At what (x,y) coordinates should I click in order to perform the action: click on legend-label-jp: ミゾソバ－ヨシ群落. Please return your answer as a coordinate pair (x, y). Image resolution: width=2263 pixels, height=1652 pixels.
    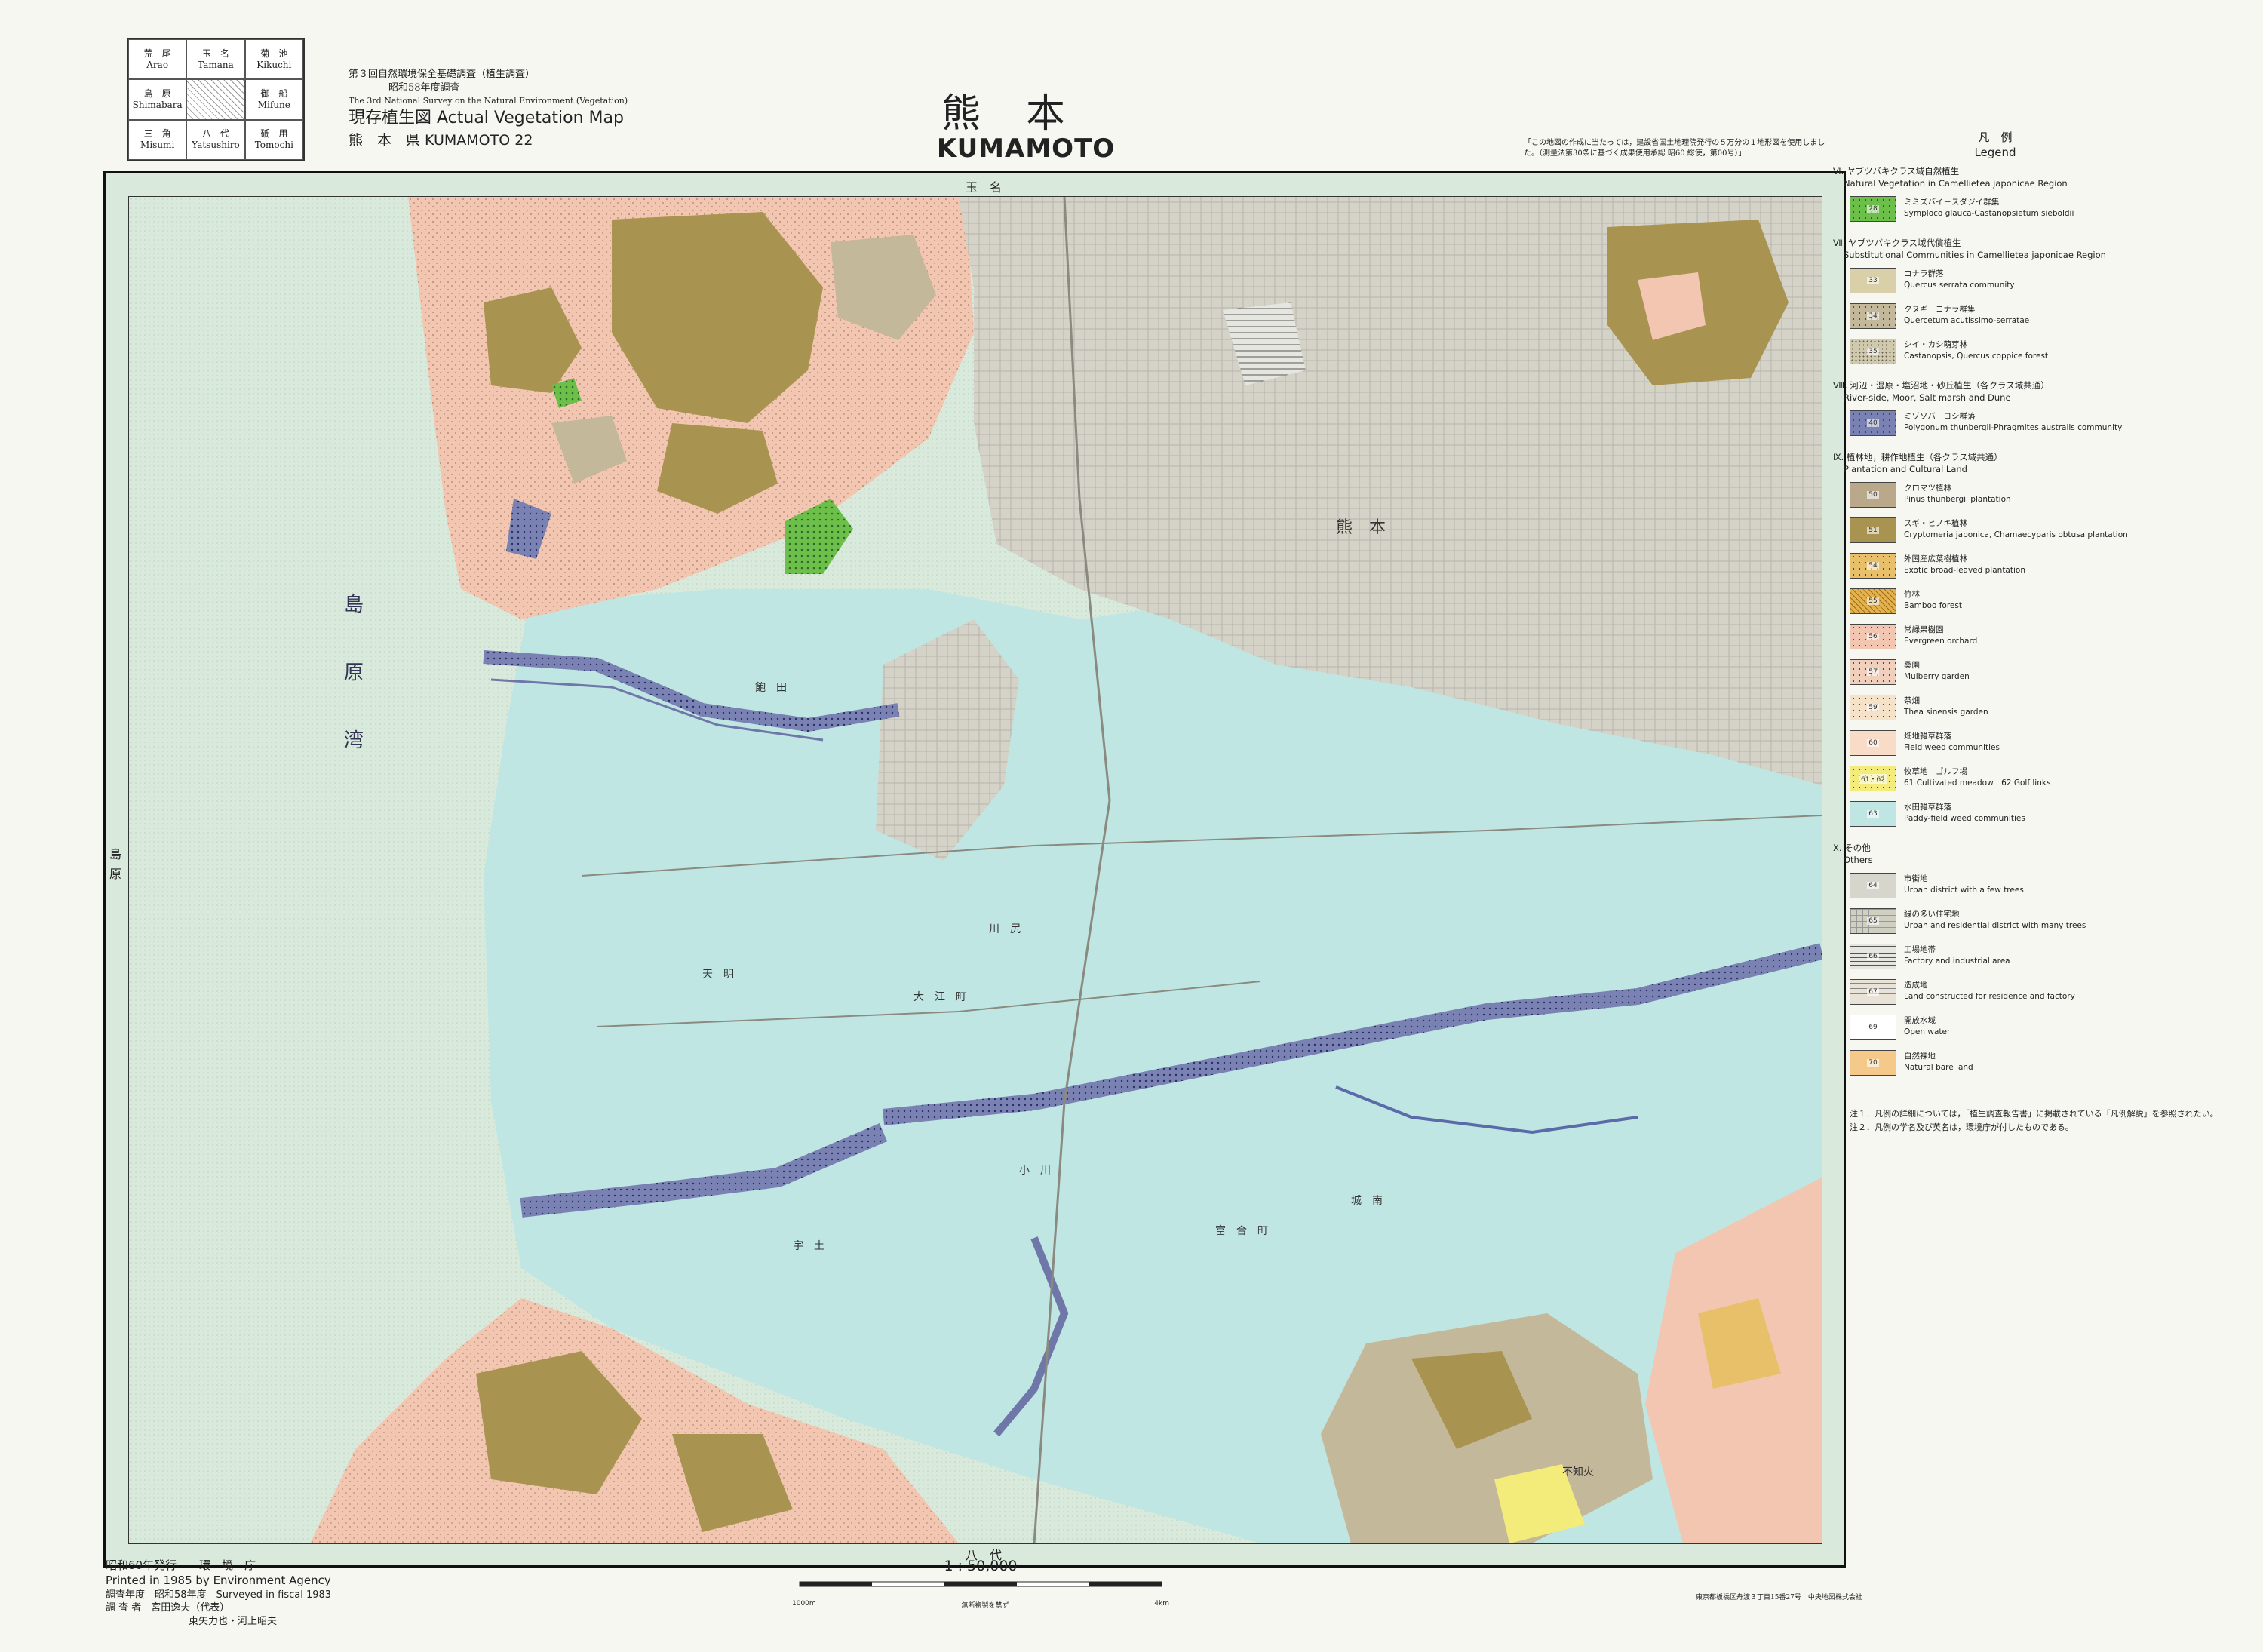
    Looking at the image, I should click on (1940, 416).